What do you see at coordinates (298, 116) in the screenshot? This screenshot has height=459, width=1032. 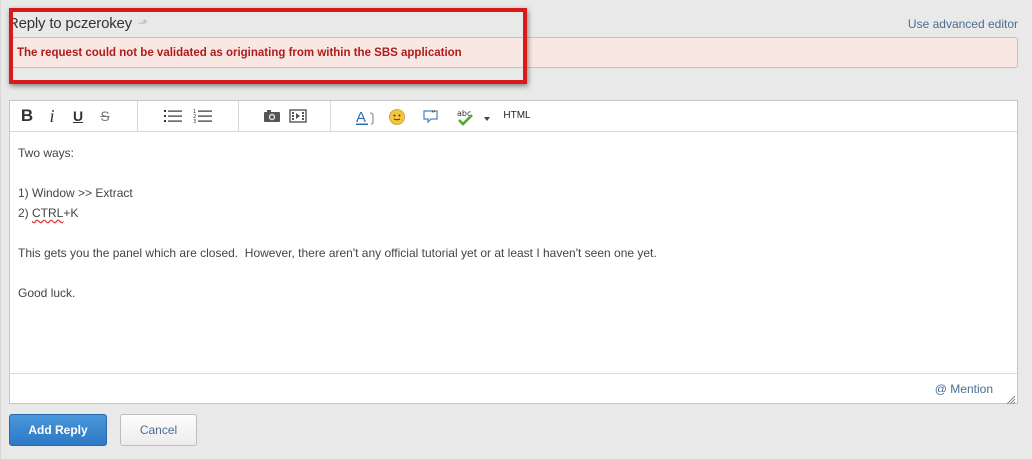 I see `insert-video-icon` at bounding box center [298, 116].